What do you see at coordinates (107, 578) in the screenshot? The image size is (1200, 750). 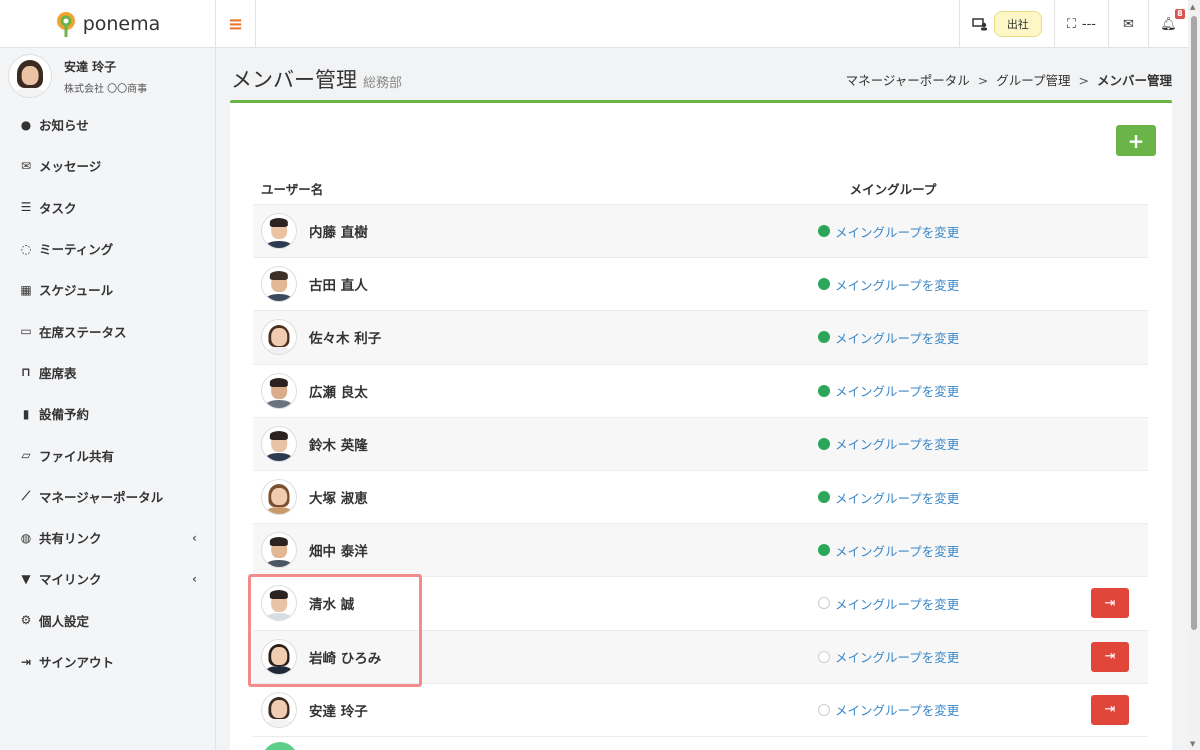 I see `sidebar-item-my-links: ▼ マイリンク ‹` at bounding box center [107, 578].